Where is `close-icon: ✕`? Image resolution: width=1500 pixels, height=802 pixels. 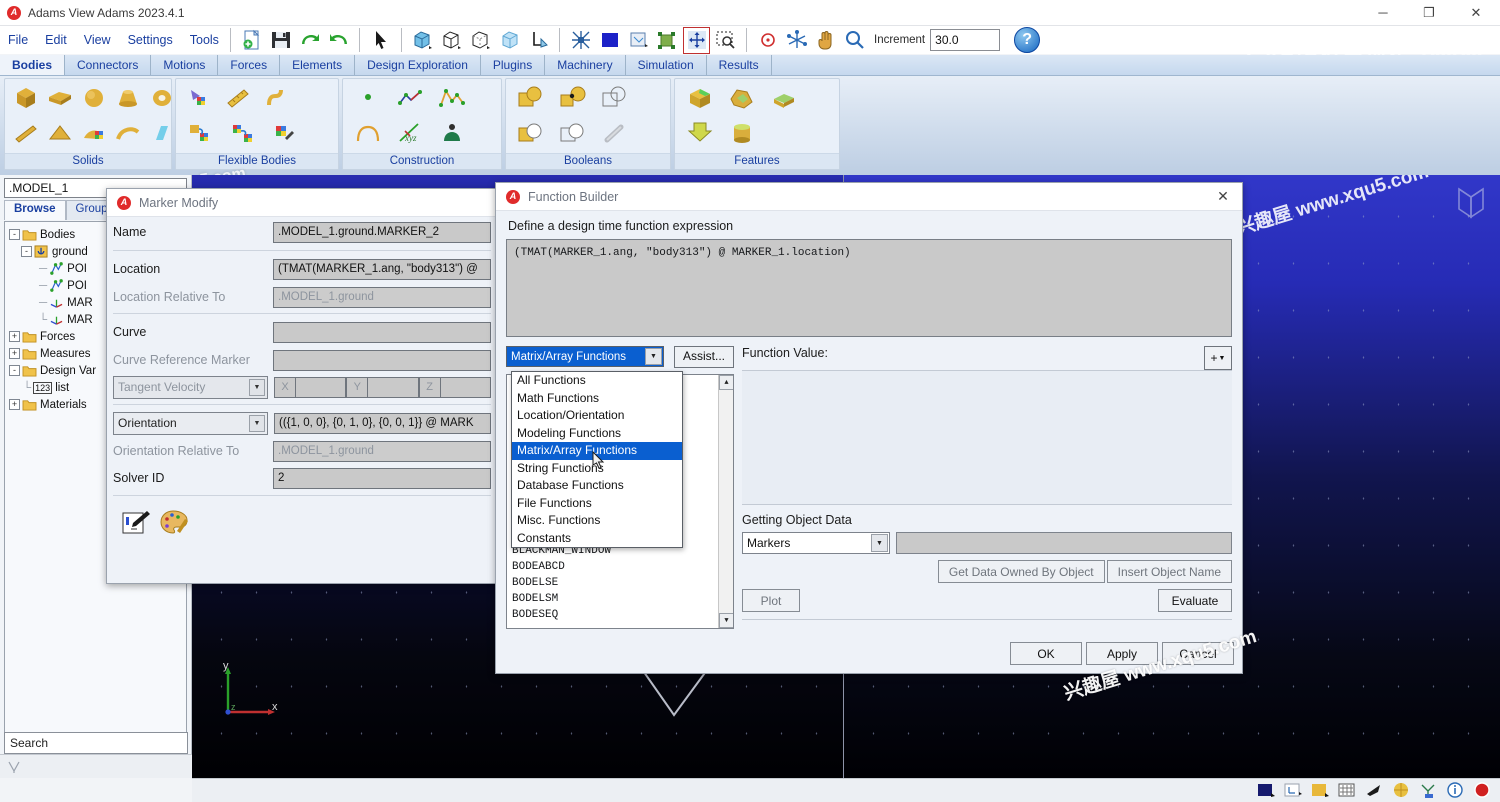 close-icon: ✕ is located at coordinates (1476, 13).